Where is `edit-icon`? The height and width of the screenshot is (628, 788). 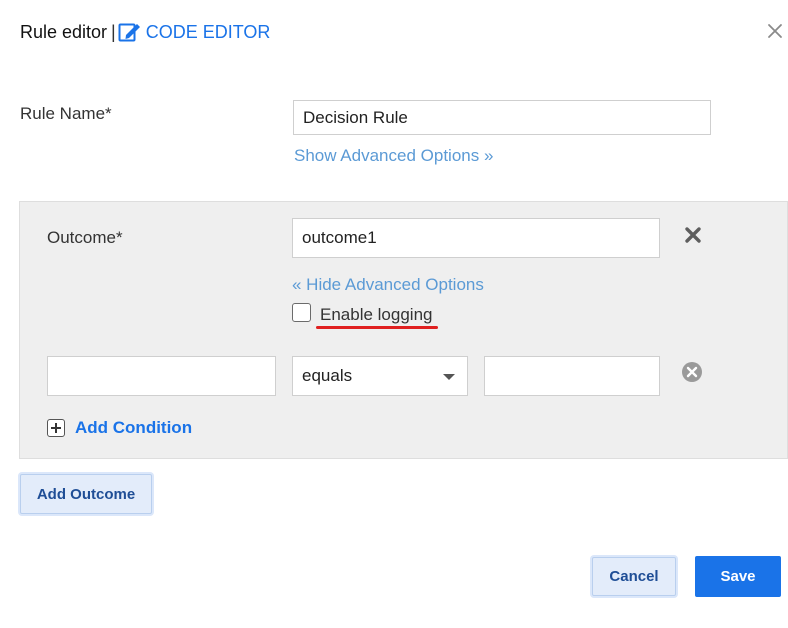
edit-icon is located at coordinates (129, 32).